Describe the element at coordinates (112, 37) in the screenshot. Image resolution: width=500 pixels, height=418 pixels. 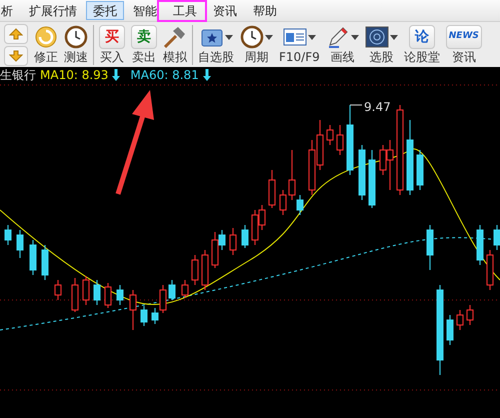
I see `glyph-icon: 买` at that location.